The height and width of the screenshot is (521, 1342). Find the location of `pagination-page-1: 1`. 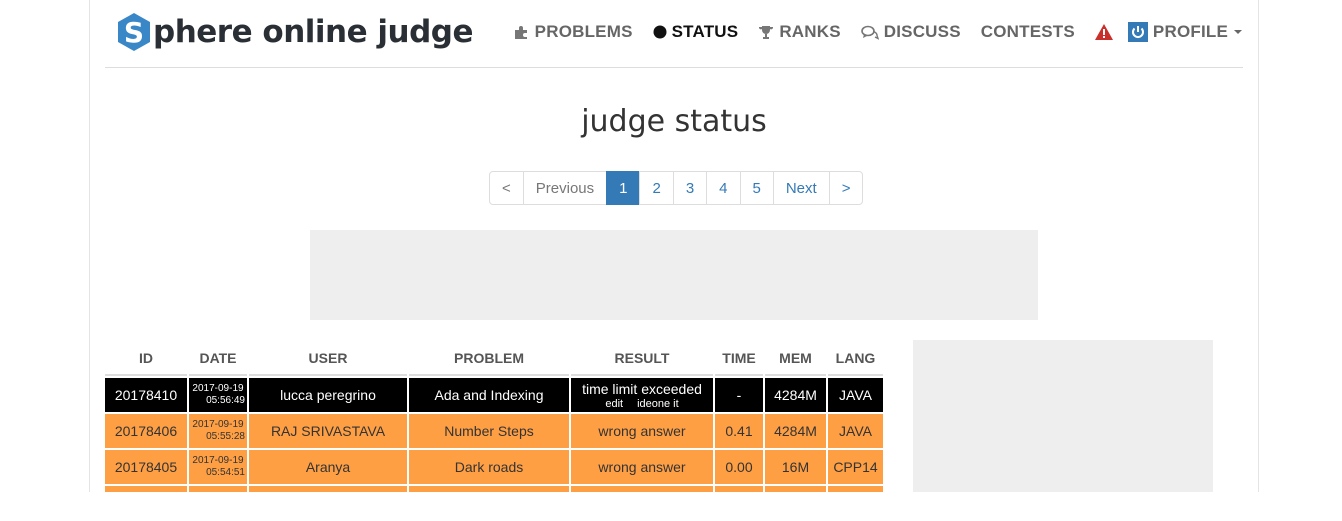

pagination-page-1: 1 is located at coordinates (623, 188).